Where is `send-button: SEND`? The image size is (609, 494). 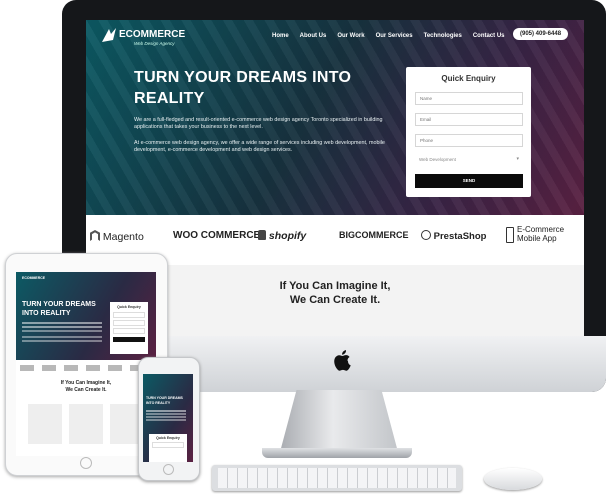
send-button: SEND is located at coordinates (469, 181).